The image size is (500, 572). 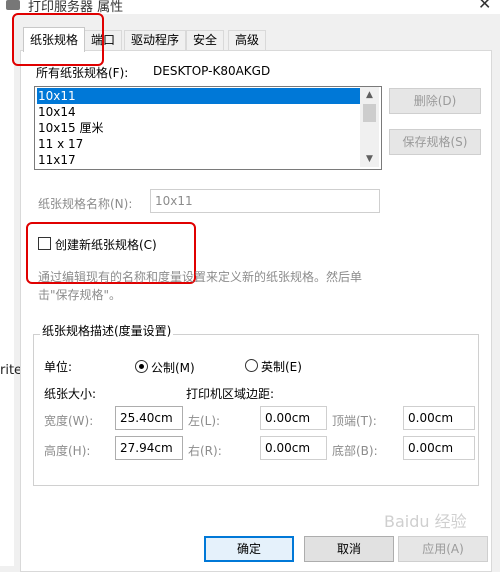 I want to click on save-form-button: 保存规格(S), so click(x=435, y=142).